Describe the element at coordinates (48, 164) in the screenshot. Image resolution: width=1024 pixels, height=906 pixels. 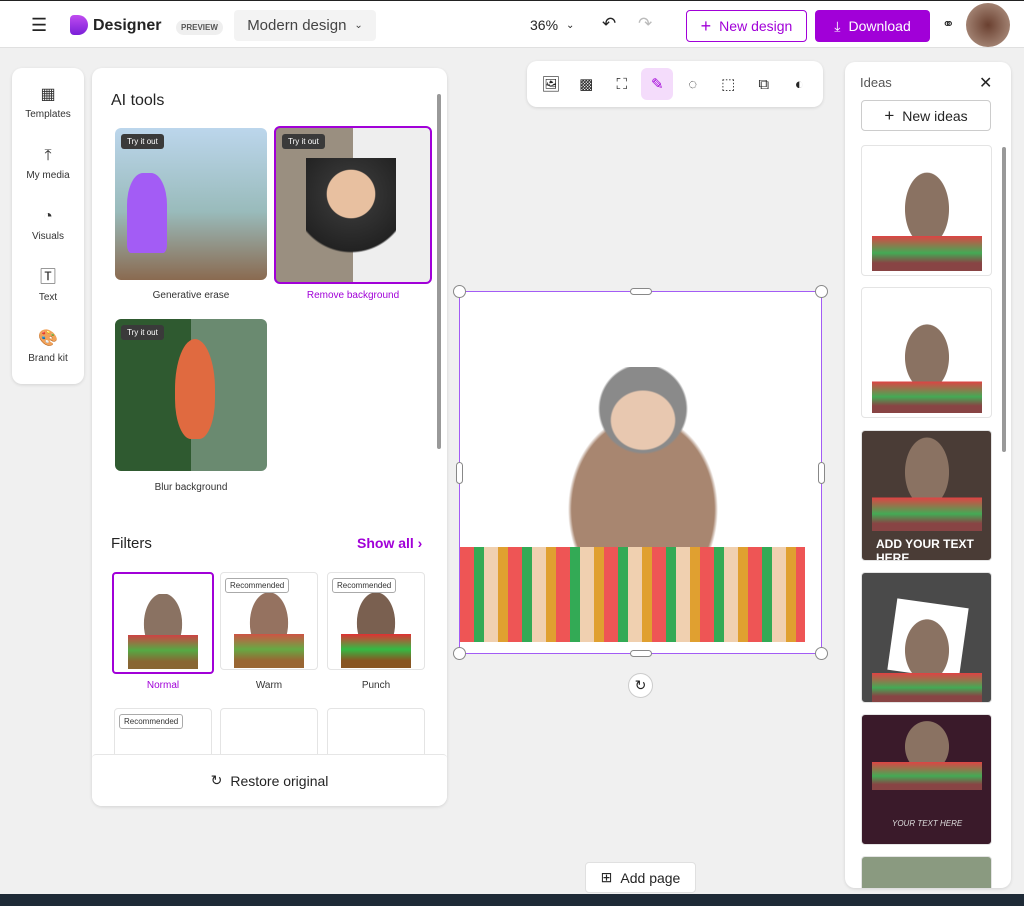
I see `rail-my-media: ⤒ My media` at that location.